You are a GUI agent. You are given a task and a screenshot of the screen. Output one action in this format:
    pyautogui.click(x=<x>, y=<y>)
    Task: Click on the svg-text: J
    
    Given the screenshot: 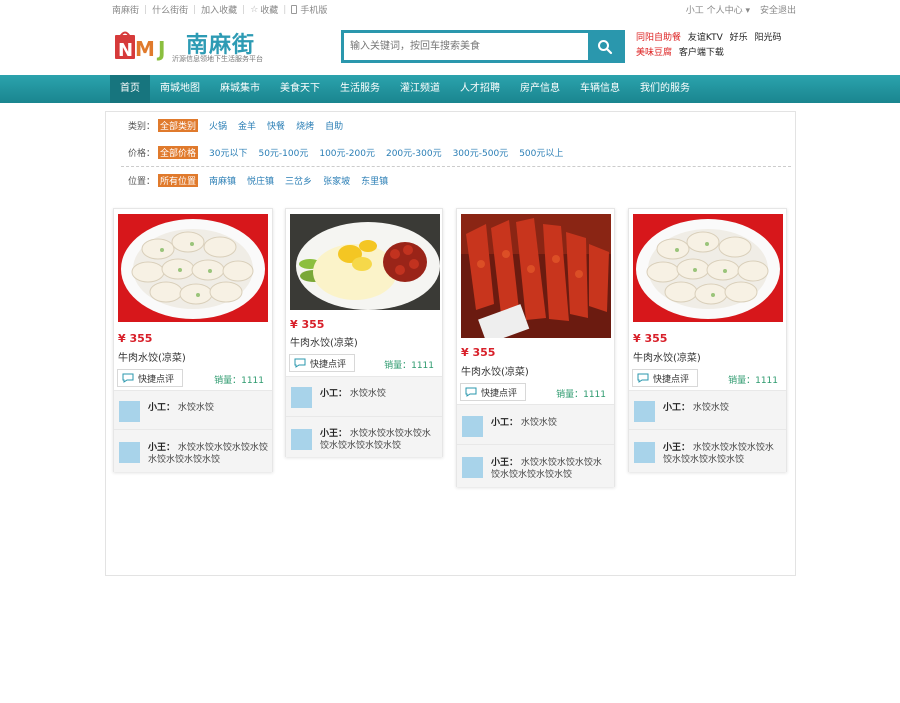 What is the action you would take?
    pyautogui.click(x=160, y=49)
    